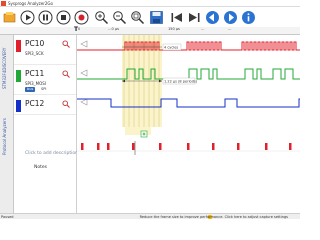 The width and height of the screenshot is (320, 240). What do you see at coordinates (212, 17) in the screenshot?
I see `back-arrow-icon` at bounding box center [212, 17].